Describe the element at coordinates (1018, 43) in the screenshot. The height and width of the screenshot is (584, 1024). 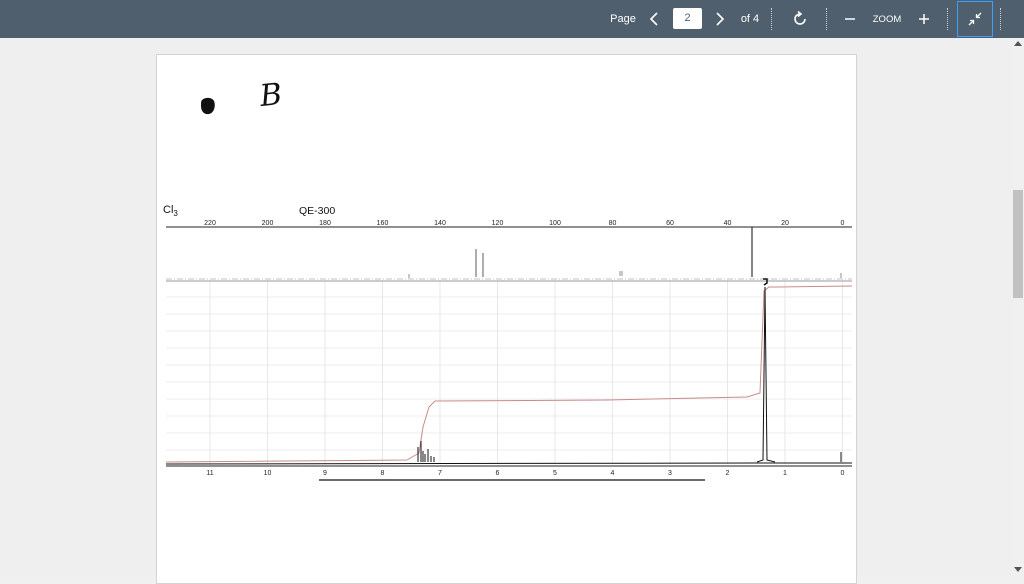
I see `scroll-up-arrow-icon` at that location.